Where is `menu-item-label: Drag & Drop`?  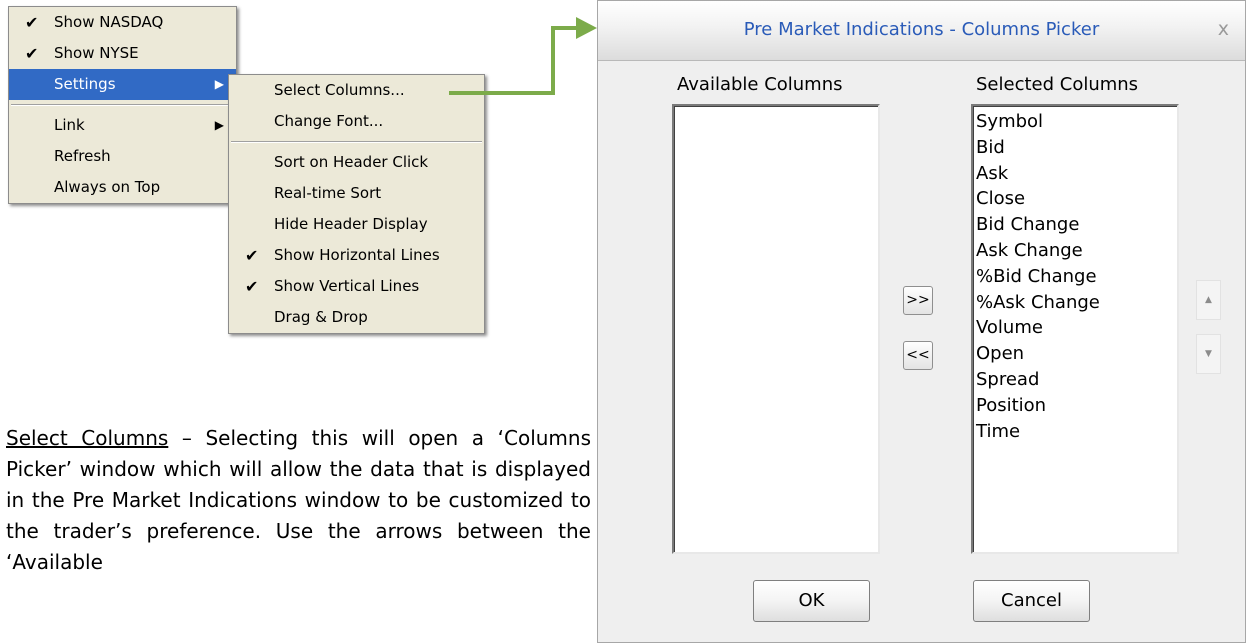
menu-item-label: Drag & Drop is located at coordinates (321, 317).